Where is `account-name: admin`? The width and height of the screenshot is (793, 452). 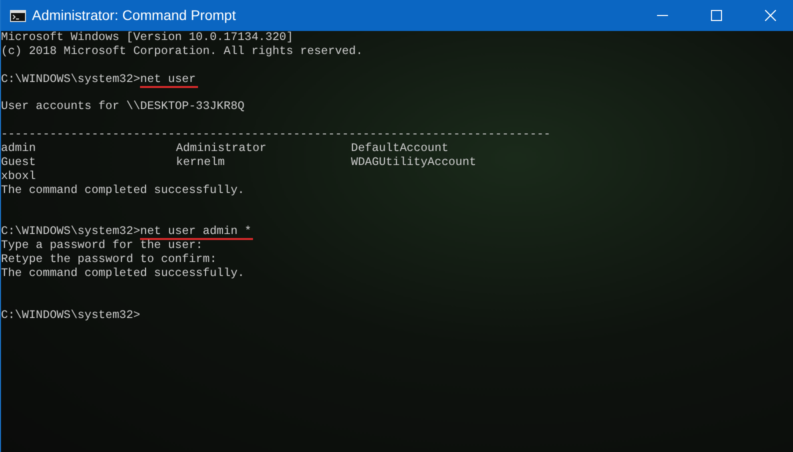
account-name: admin is located at coordinates (19, 149).